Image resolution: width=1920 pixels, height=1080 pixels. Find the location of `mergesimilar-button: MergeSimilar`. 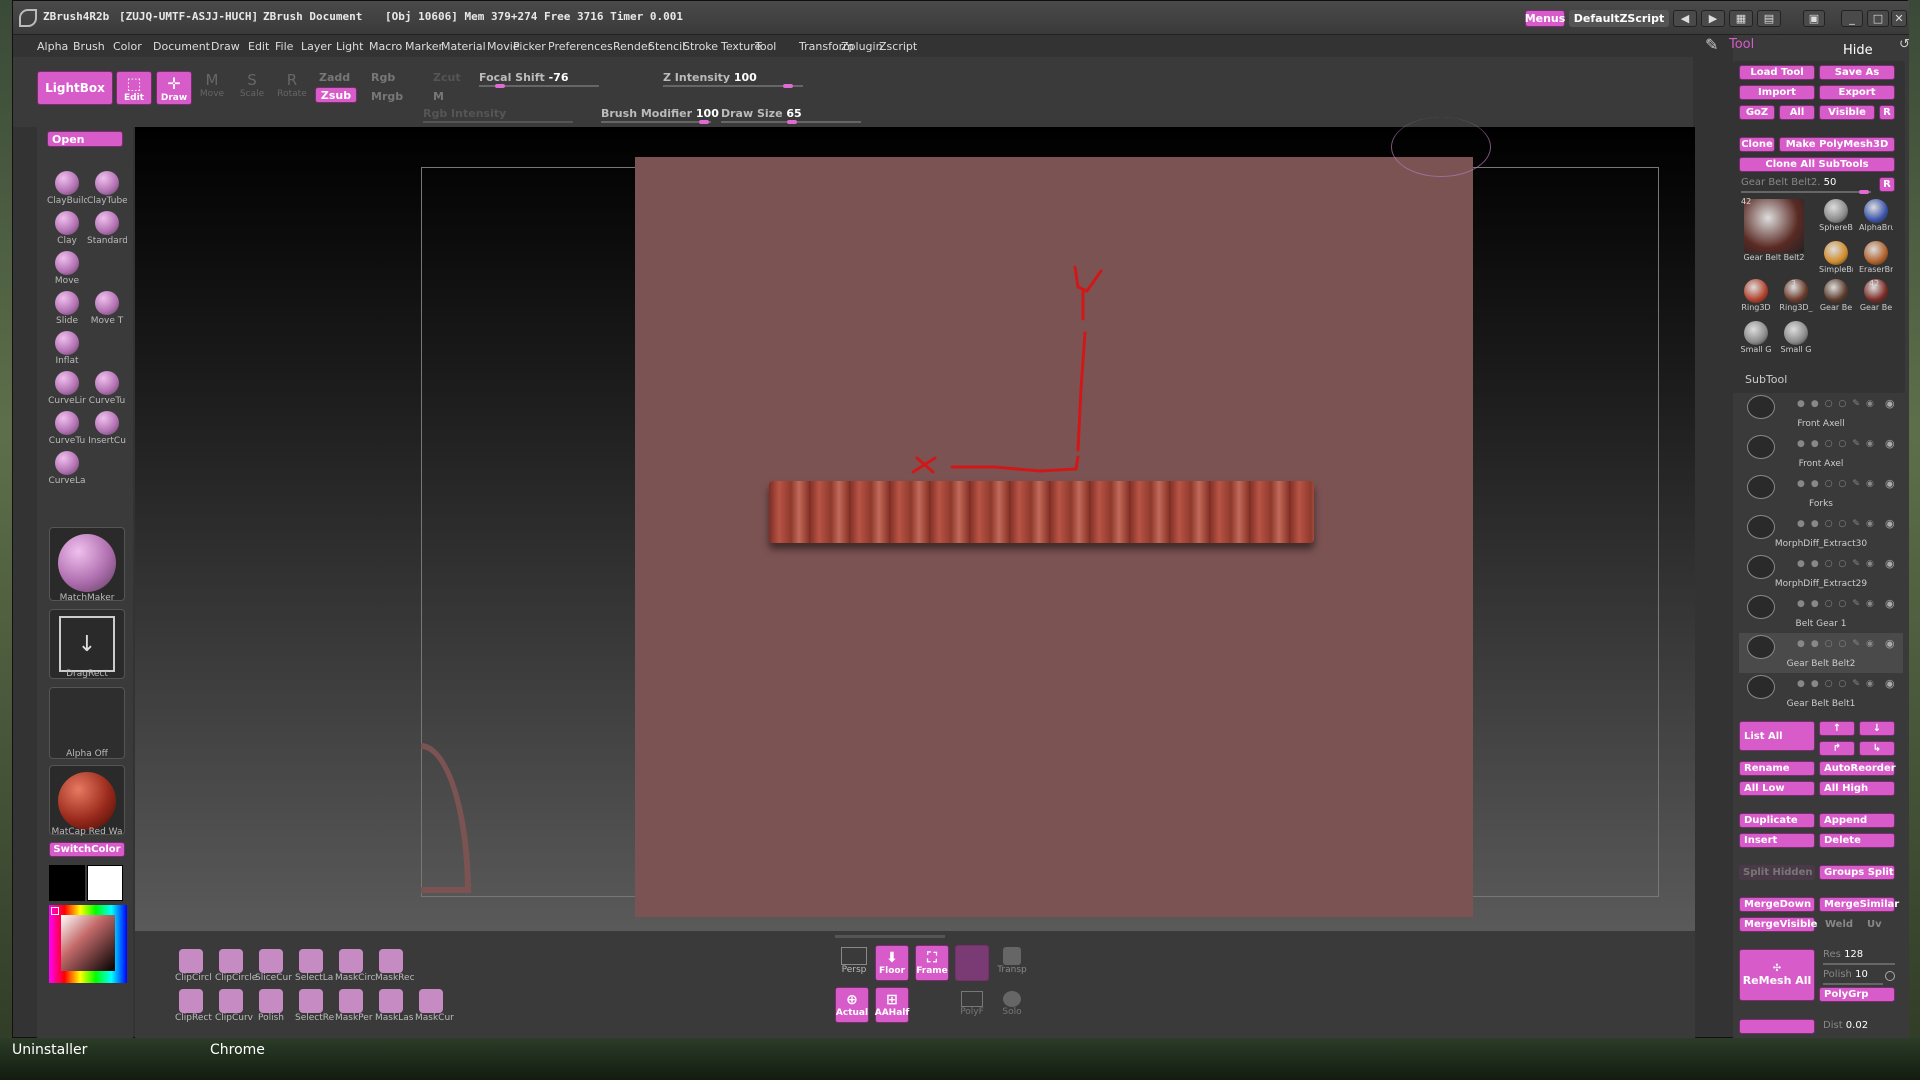

mergesimilar-button: MergeSimilar is located at coordinates (1859, 904).